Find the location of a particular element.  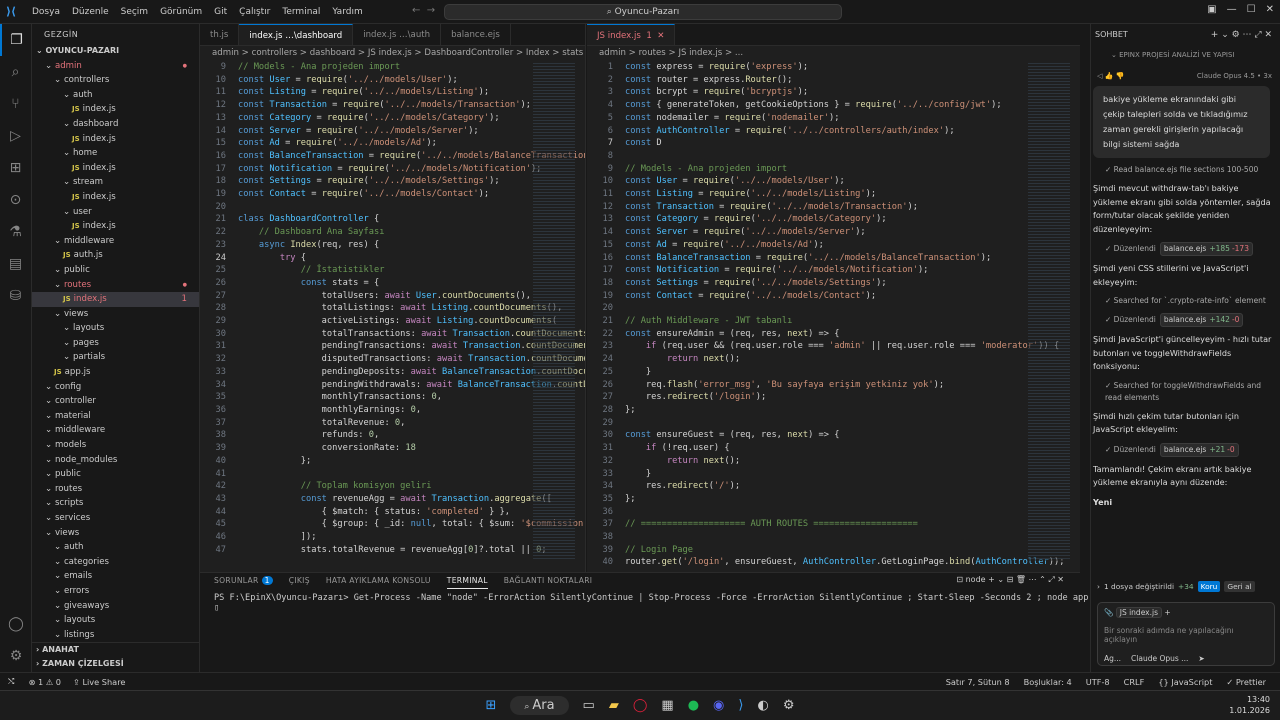

keep-button: Koru is located at coordinates (1209, 586).